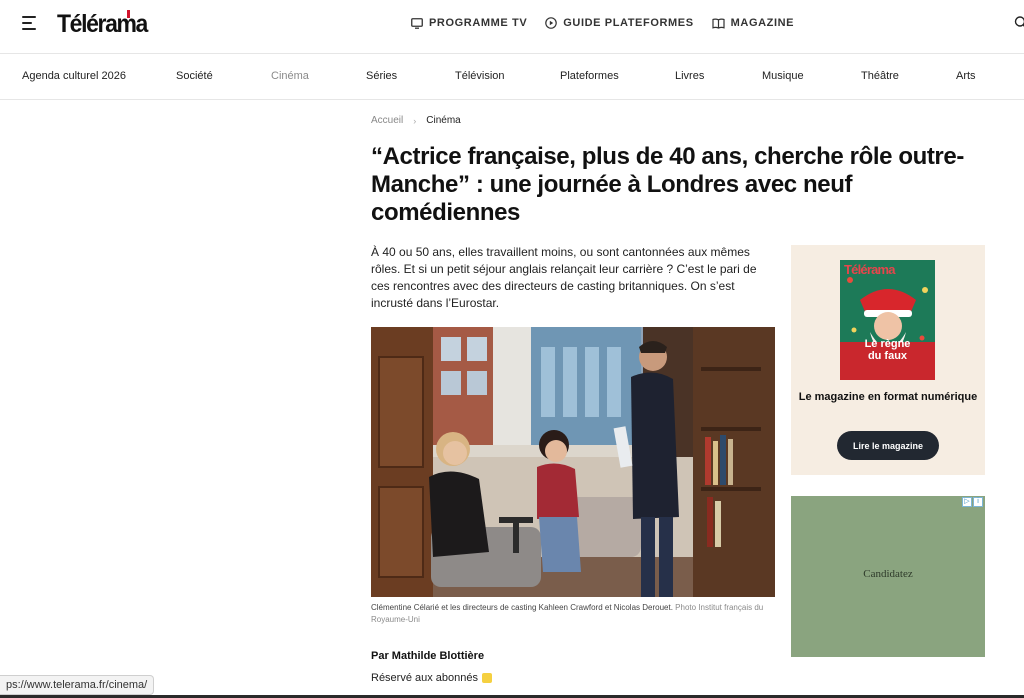 This screenshot has height=698, width=1024. I want to click on play-icon, so click(551, 23).